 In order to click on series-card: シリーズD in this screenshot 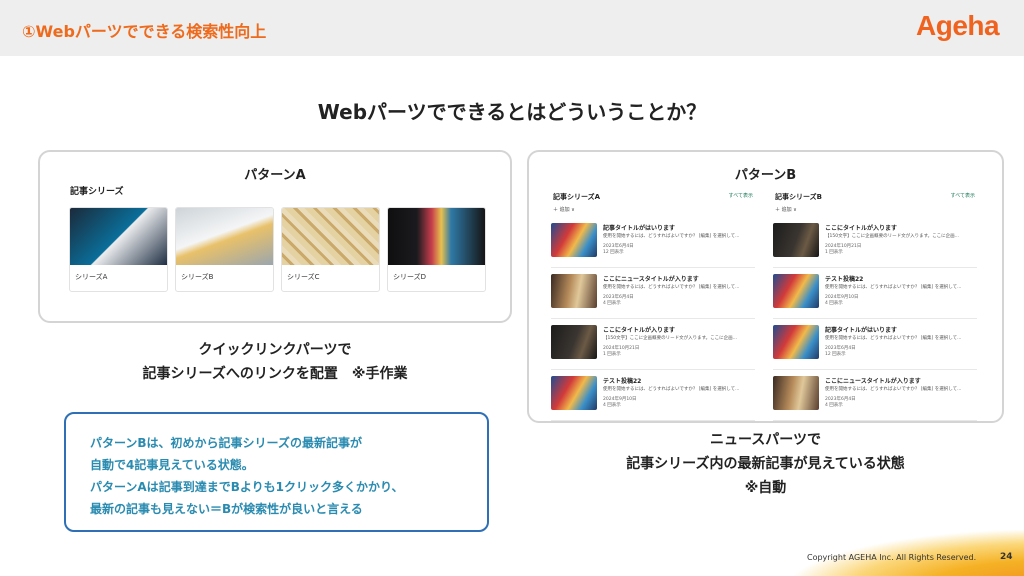, I will do `click(436, 249)`.